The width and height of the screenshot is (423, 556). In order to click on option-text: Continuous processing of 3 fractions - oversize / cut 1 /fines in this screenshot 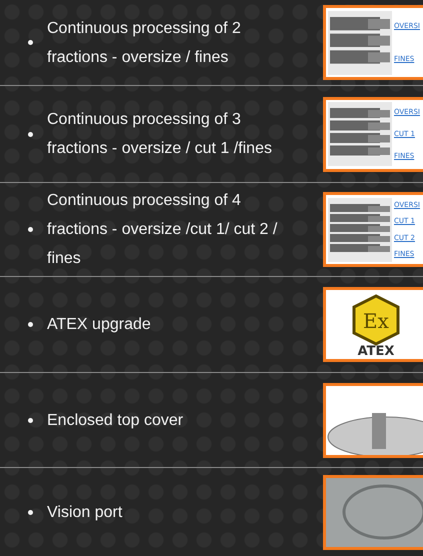, I will do `click(160, 134)`.